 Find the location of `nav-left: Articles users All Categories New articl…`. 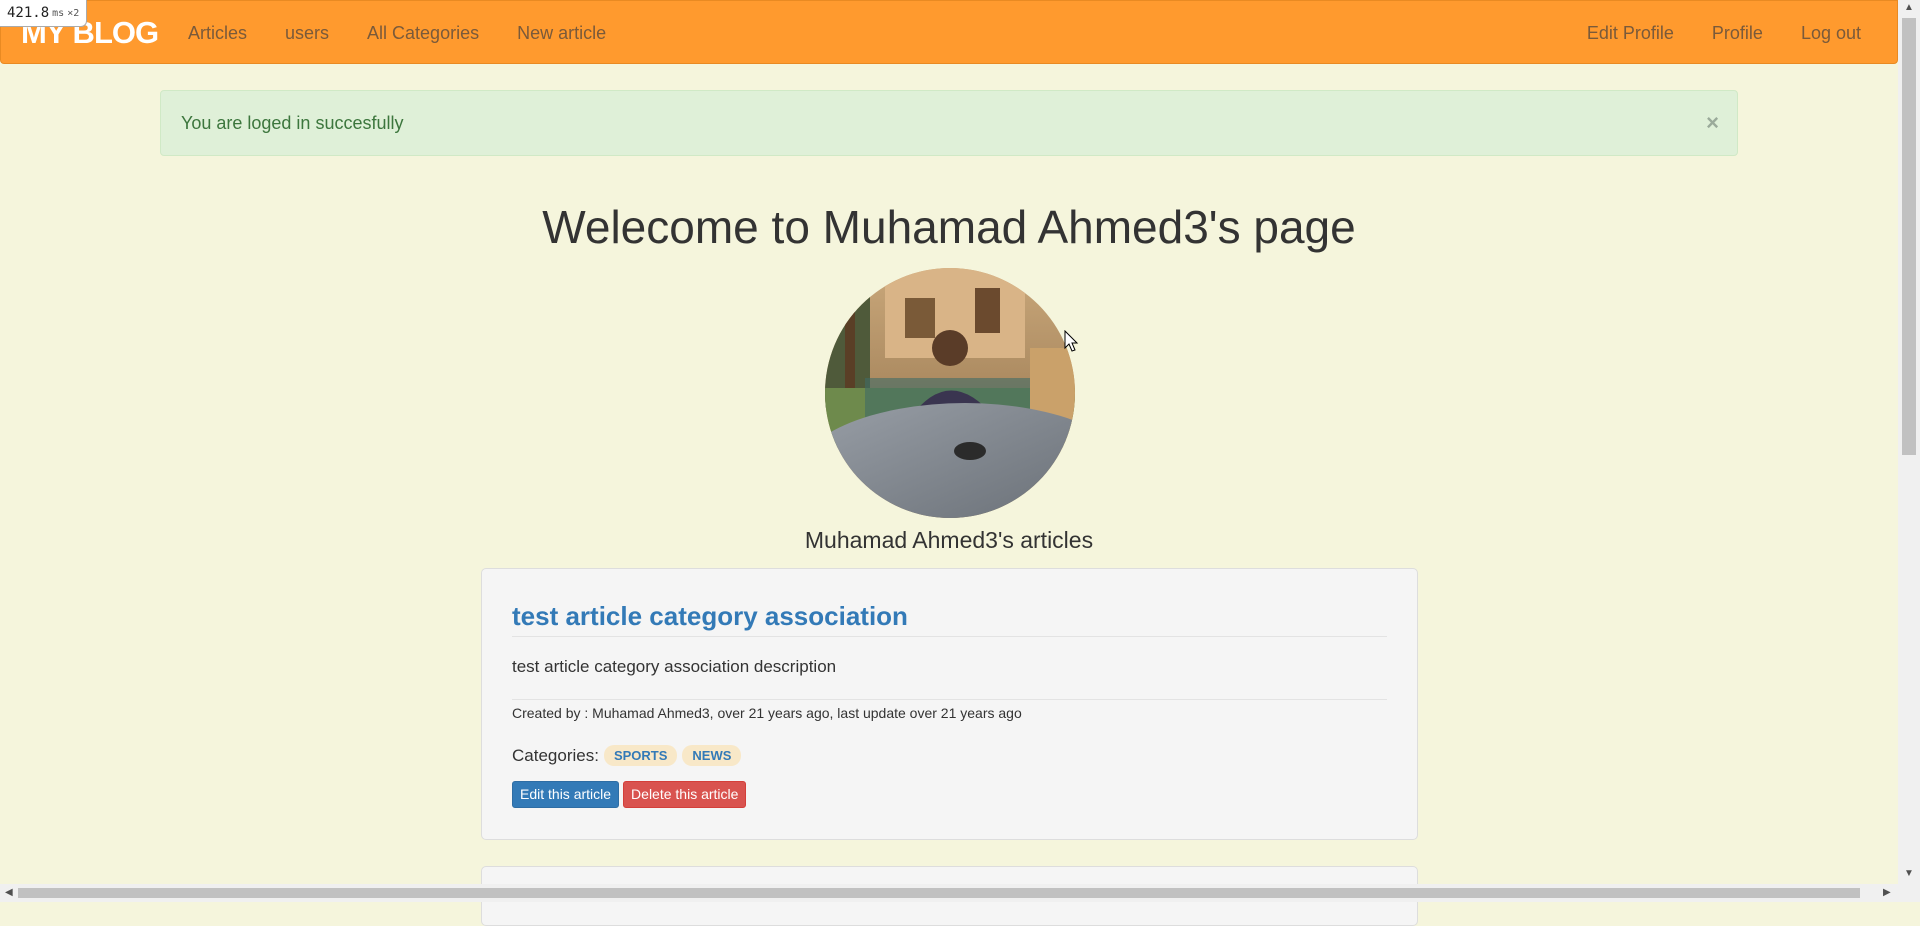

nav-left: Articles users All Categories New articl… is located at coordinates (406, 33).